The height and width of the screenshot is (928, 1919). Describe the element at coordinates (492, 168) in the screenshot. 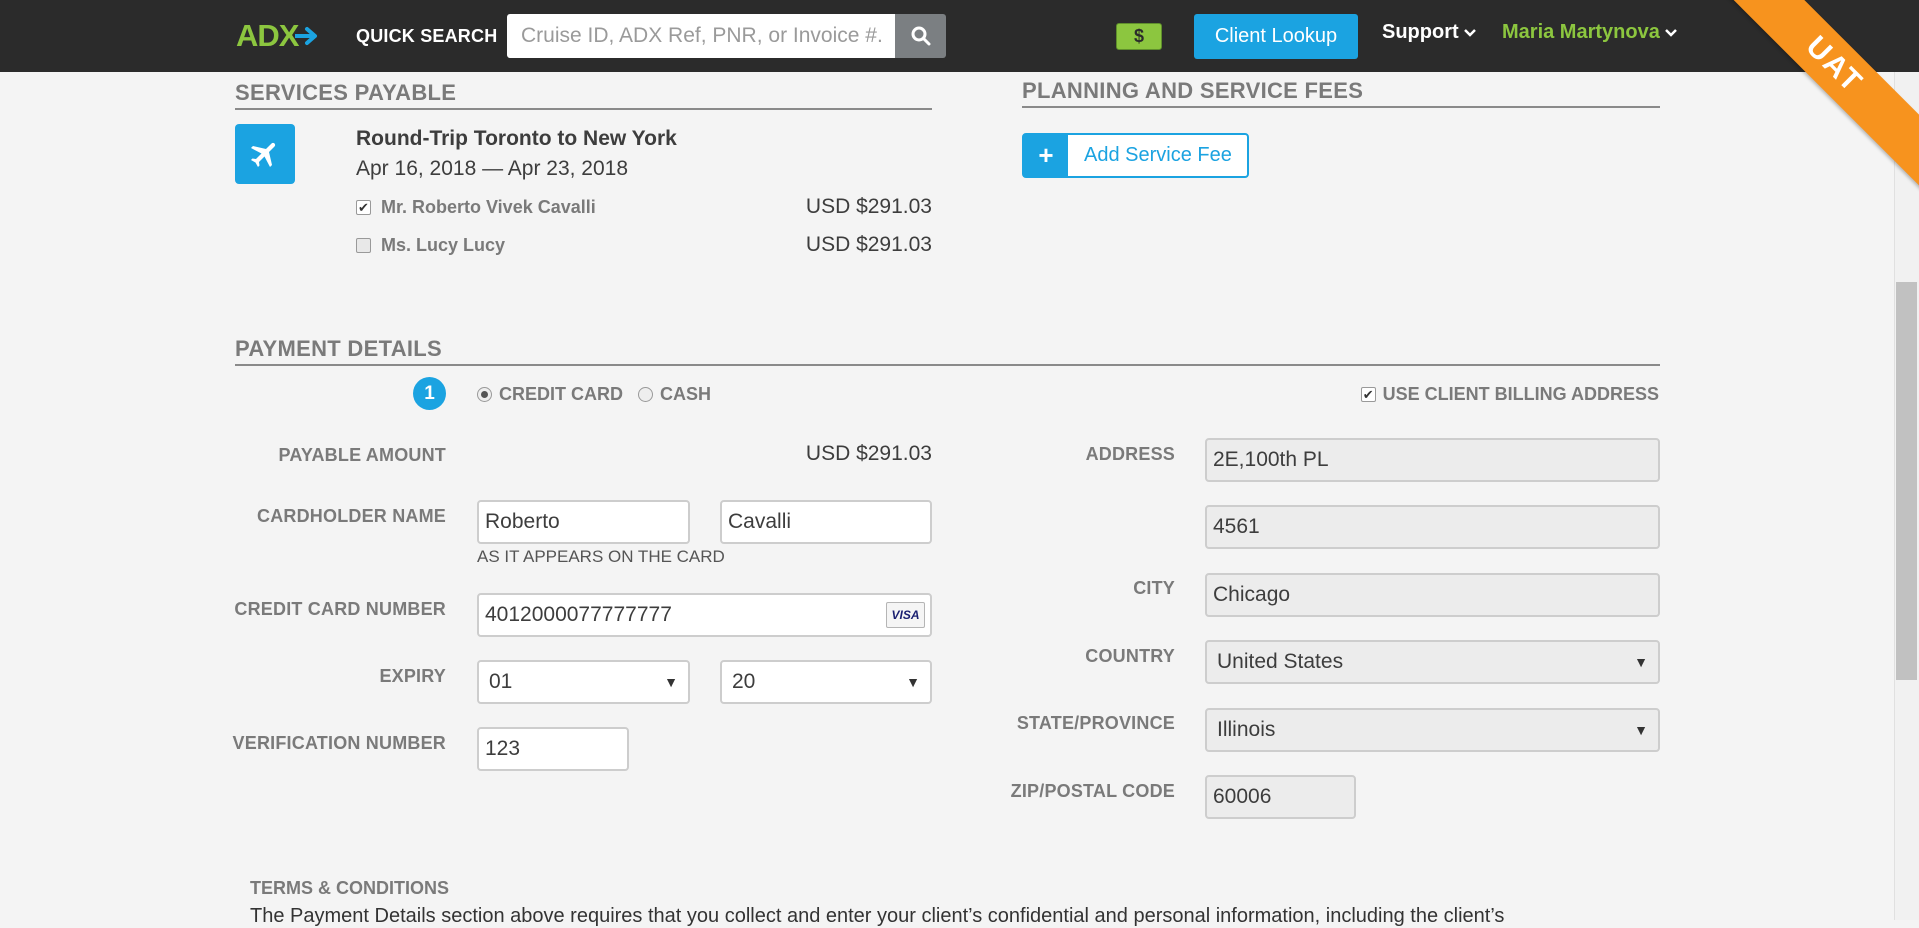

I see `trip-dates: Apr 16, 2018 — Apr 23, 2018` at that location.